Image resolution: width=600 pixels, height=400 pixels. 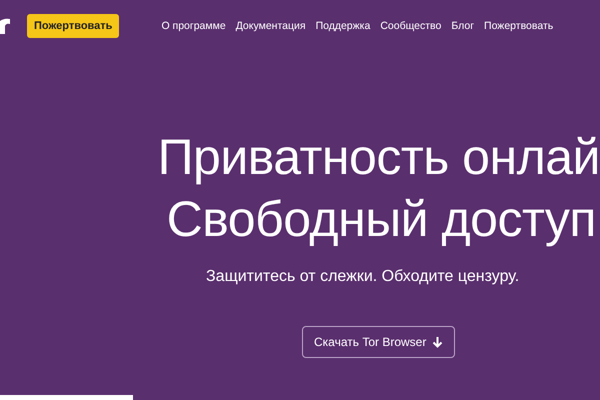 What do you see at coordinates (379, 157) in the screenshot?
I see `headline: Приватность онлай` at bounding box center [379, 157].